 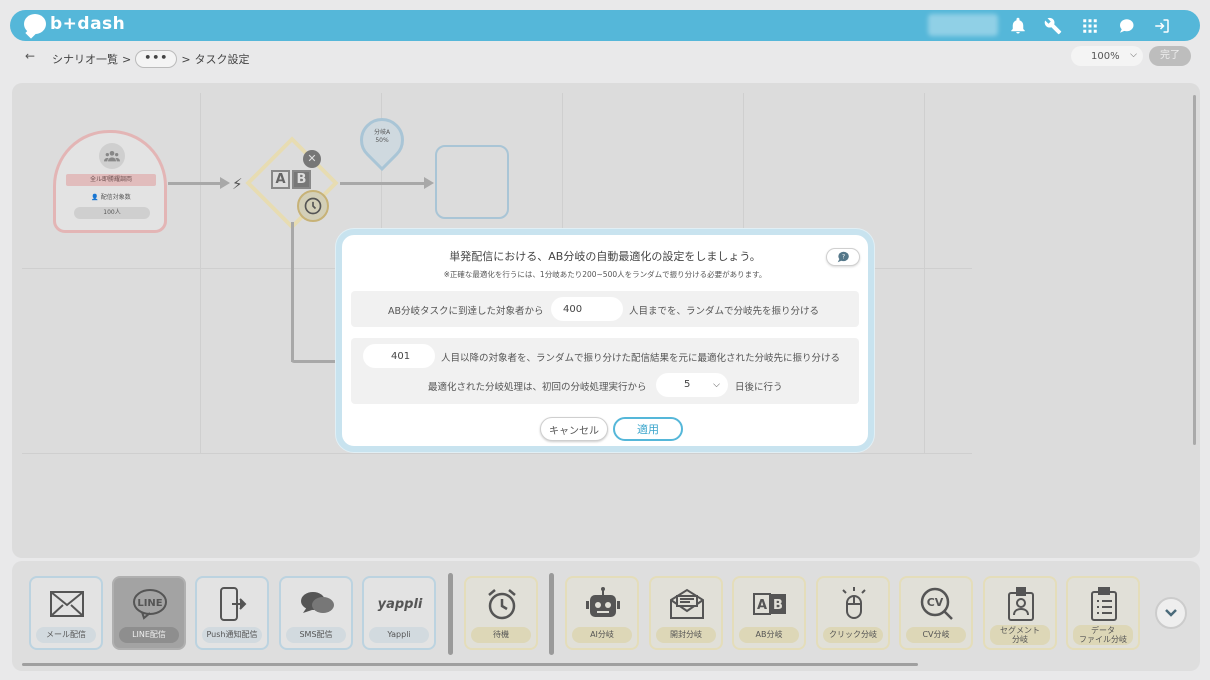 I want to click on cv-icon: CV, so click(x=937, y=604).